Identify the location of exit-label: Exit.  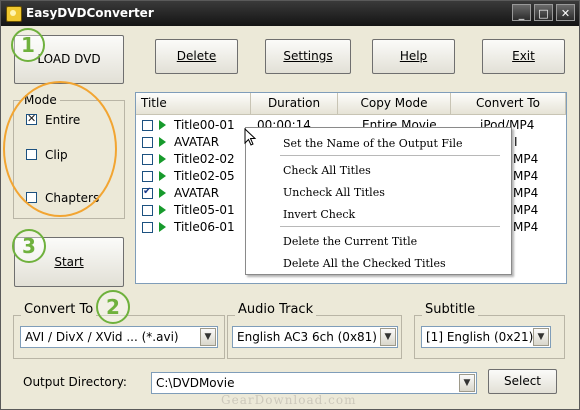
(523, 56).